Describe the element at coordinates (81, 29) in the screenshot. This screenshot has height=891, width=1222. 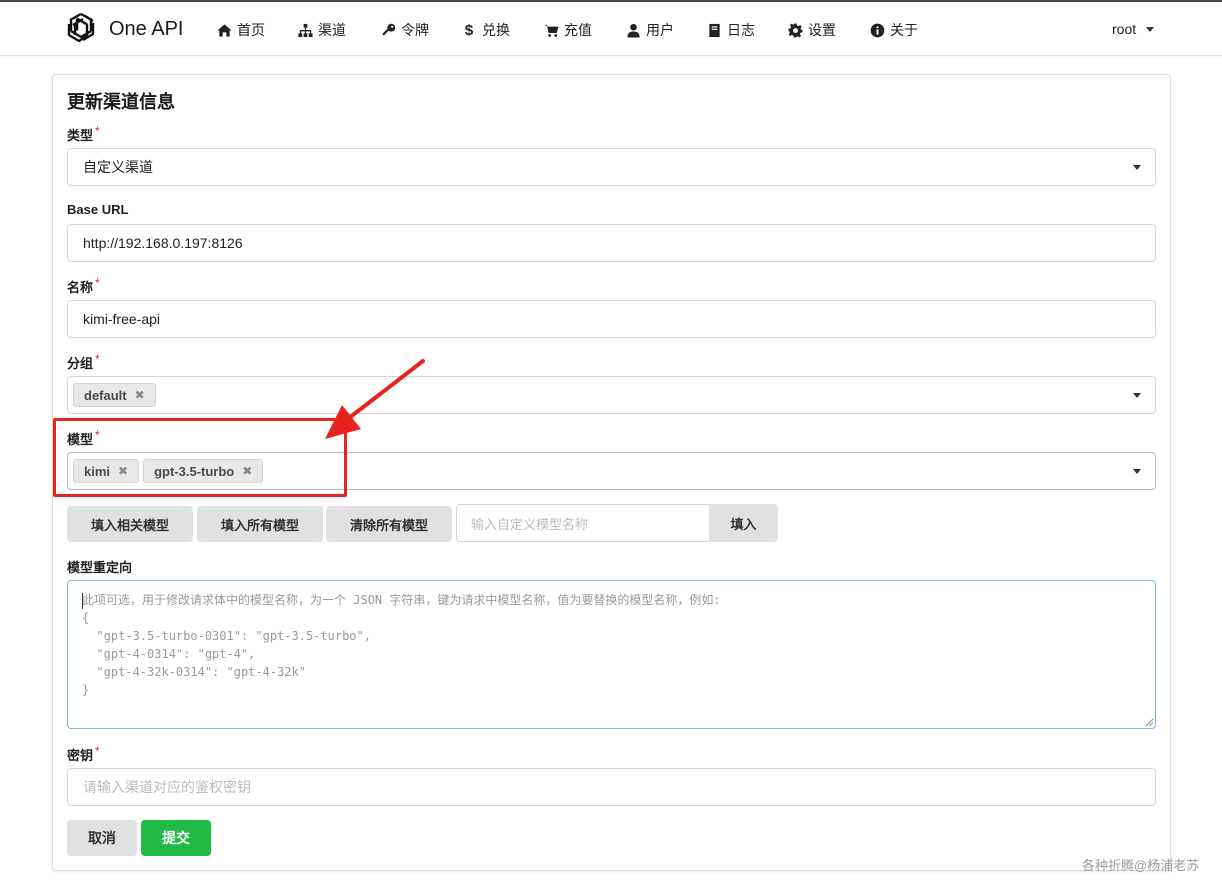
I see `openai-logo-icon` at that location.